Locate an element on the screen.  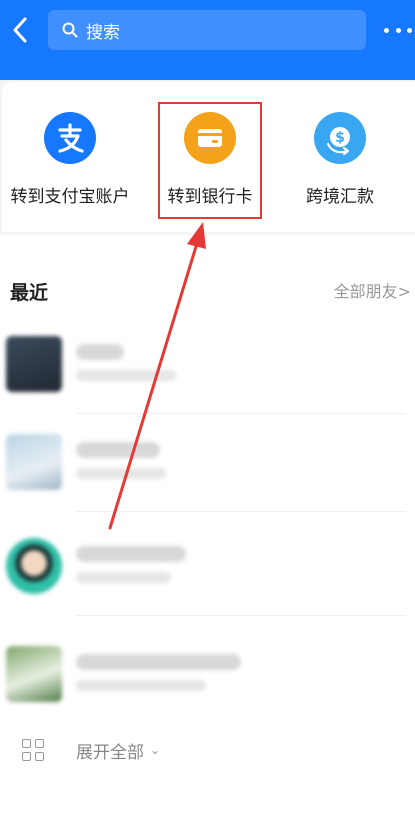
cross-border-remittance-button: $ 跨境汇款 is located at coordinates (340, 167).